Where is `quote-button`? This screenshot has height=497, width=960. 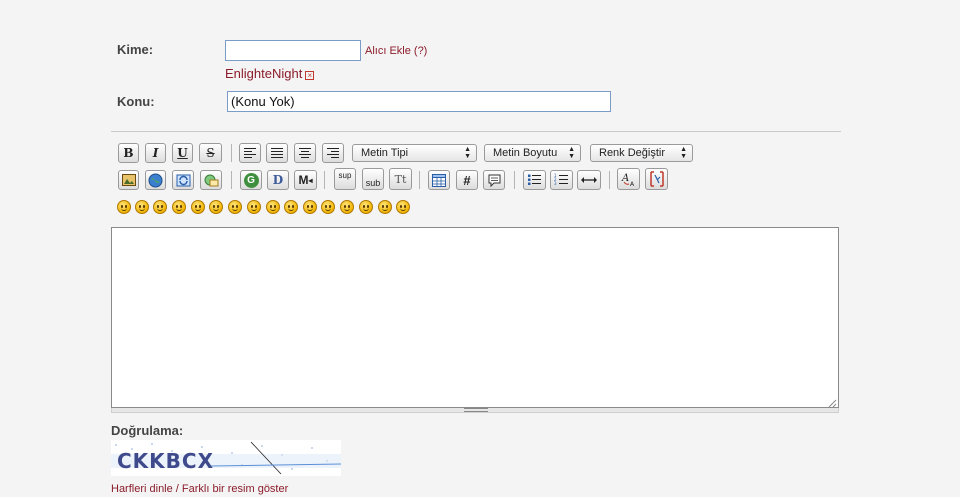 quote-button is located at coordinates (494, 180).